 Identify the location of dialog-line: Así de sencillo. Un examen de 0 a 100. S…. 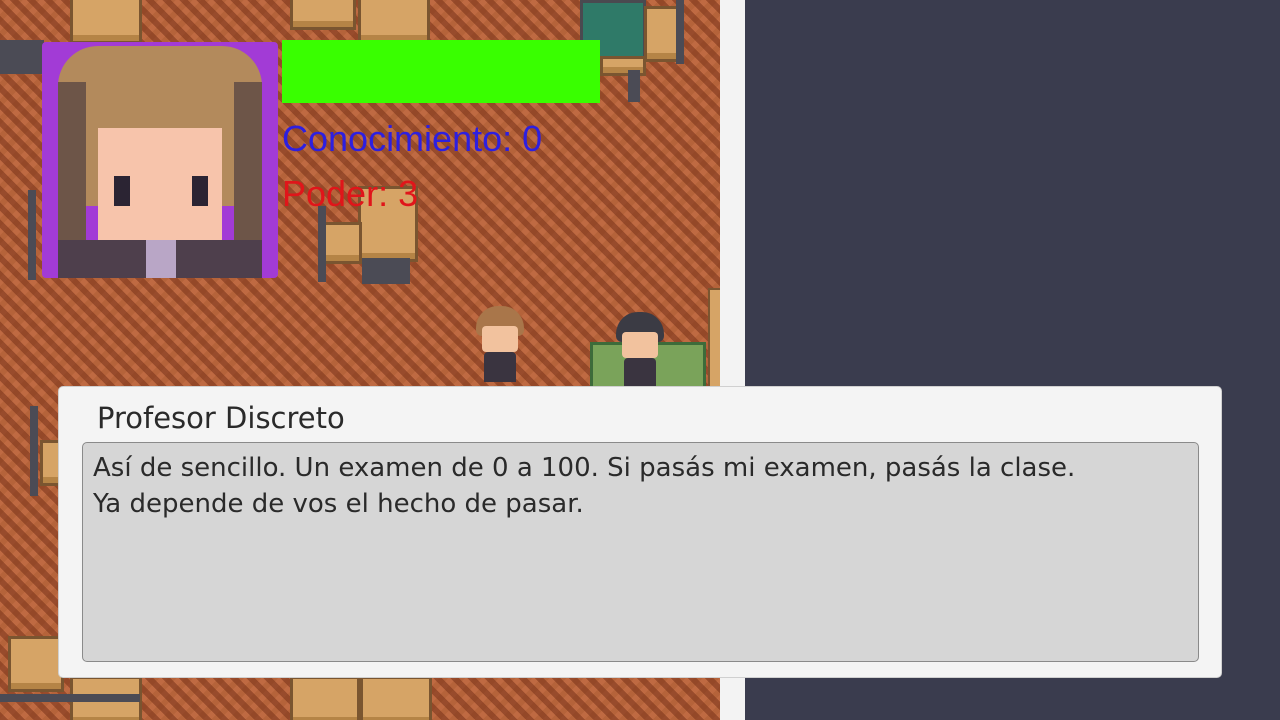
(584, 468).